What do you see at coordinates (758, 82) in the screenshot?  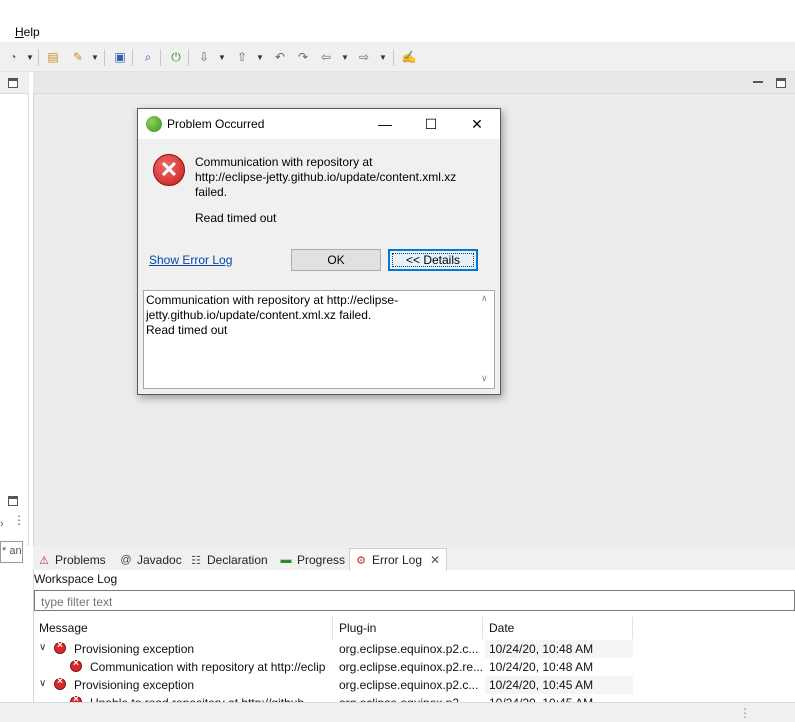 I see `minimize-icon` at bounding box center [758, 82].